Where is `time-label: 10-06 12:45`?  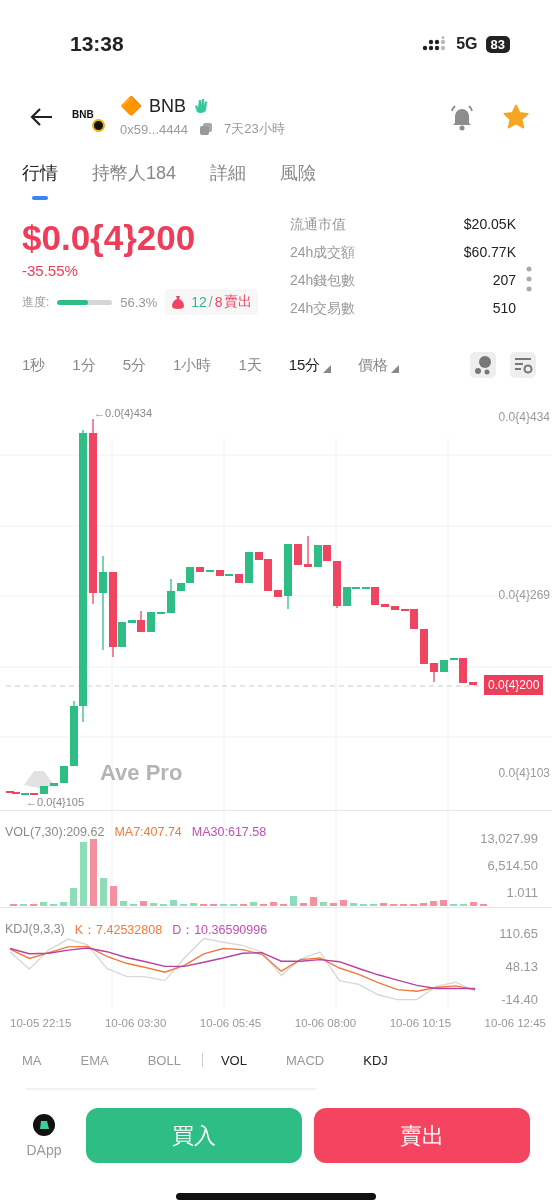 time-label: 10-06 12:45 is located at coordinates (515, 1023).